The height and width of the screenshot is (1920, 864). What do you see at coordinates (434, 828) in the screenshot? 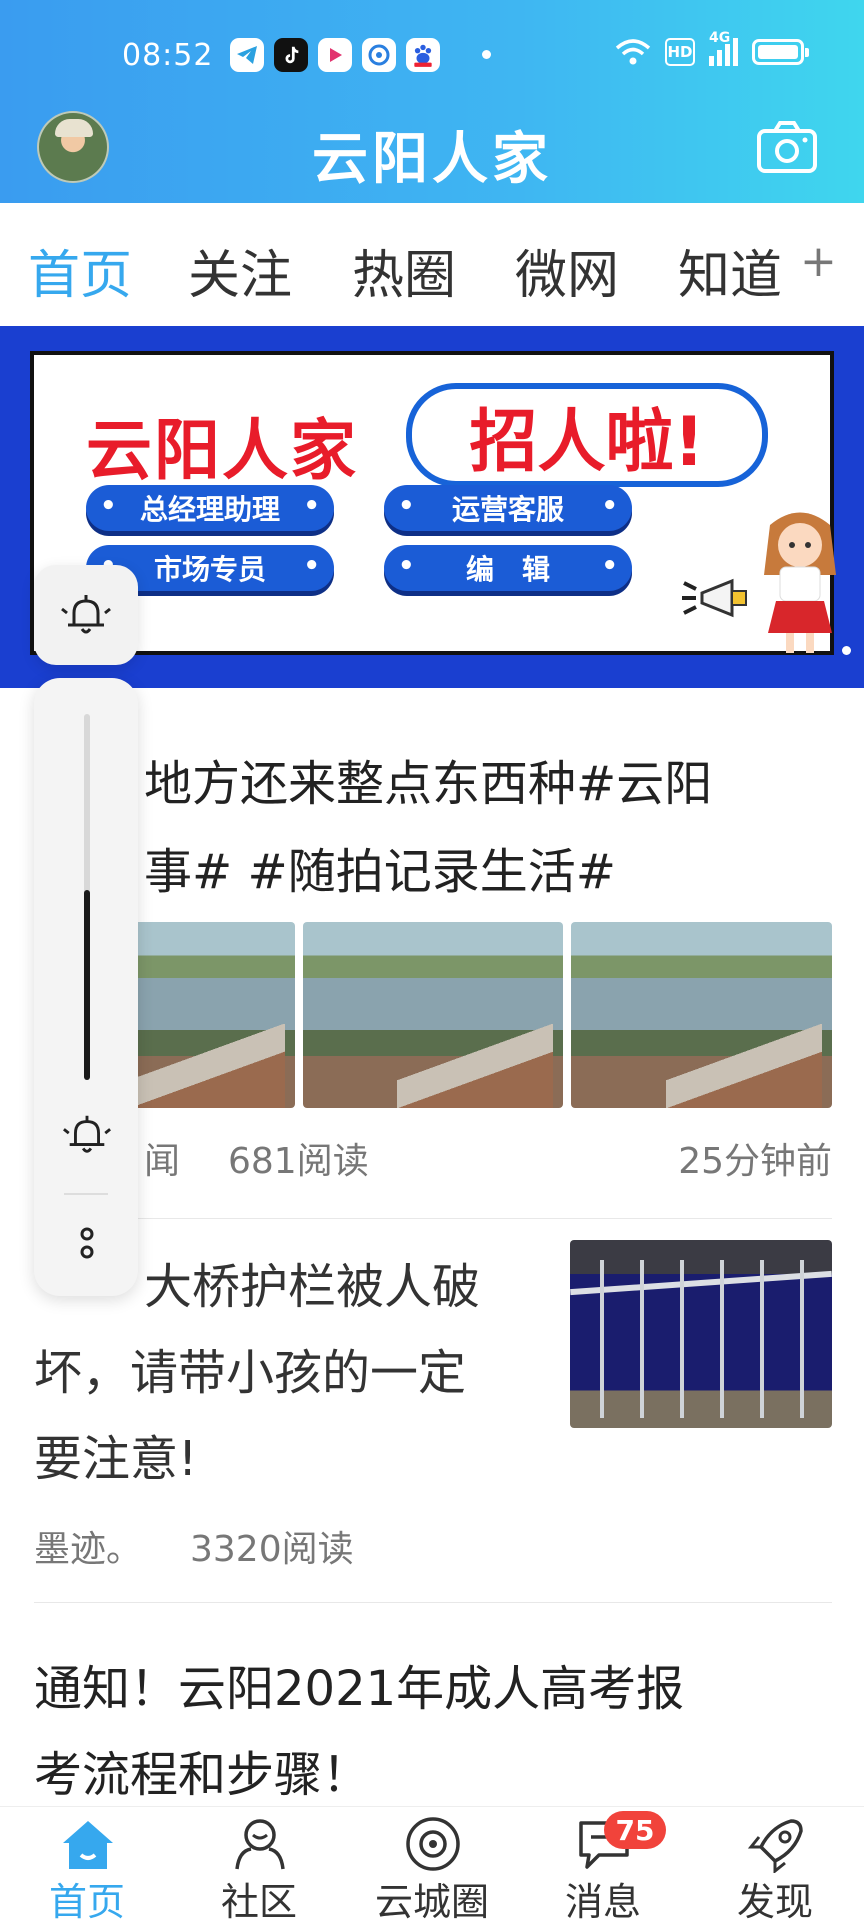
I see `post-title: 地方还来整点东西种#云阳 事# #随拍记录生活#` at bounding box center [434, 828].